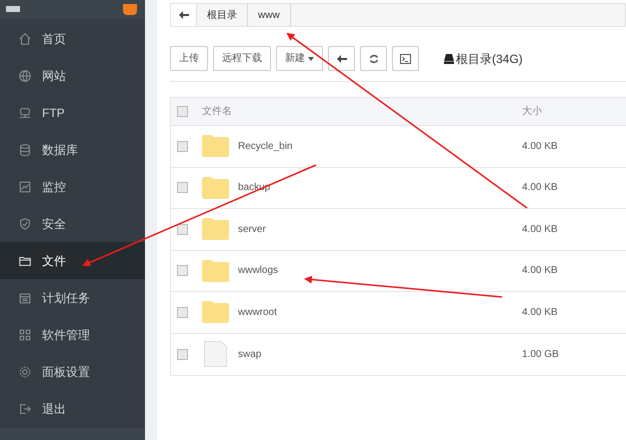 The height and width of the screenshot is (440, 626). Describe the element at coordinates (380, 146) in the screenshot. I see `file-name: Recycle_bin` at that location.